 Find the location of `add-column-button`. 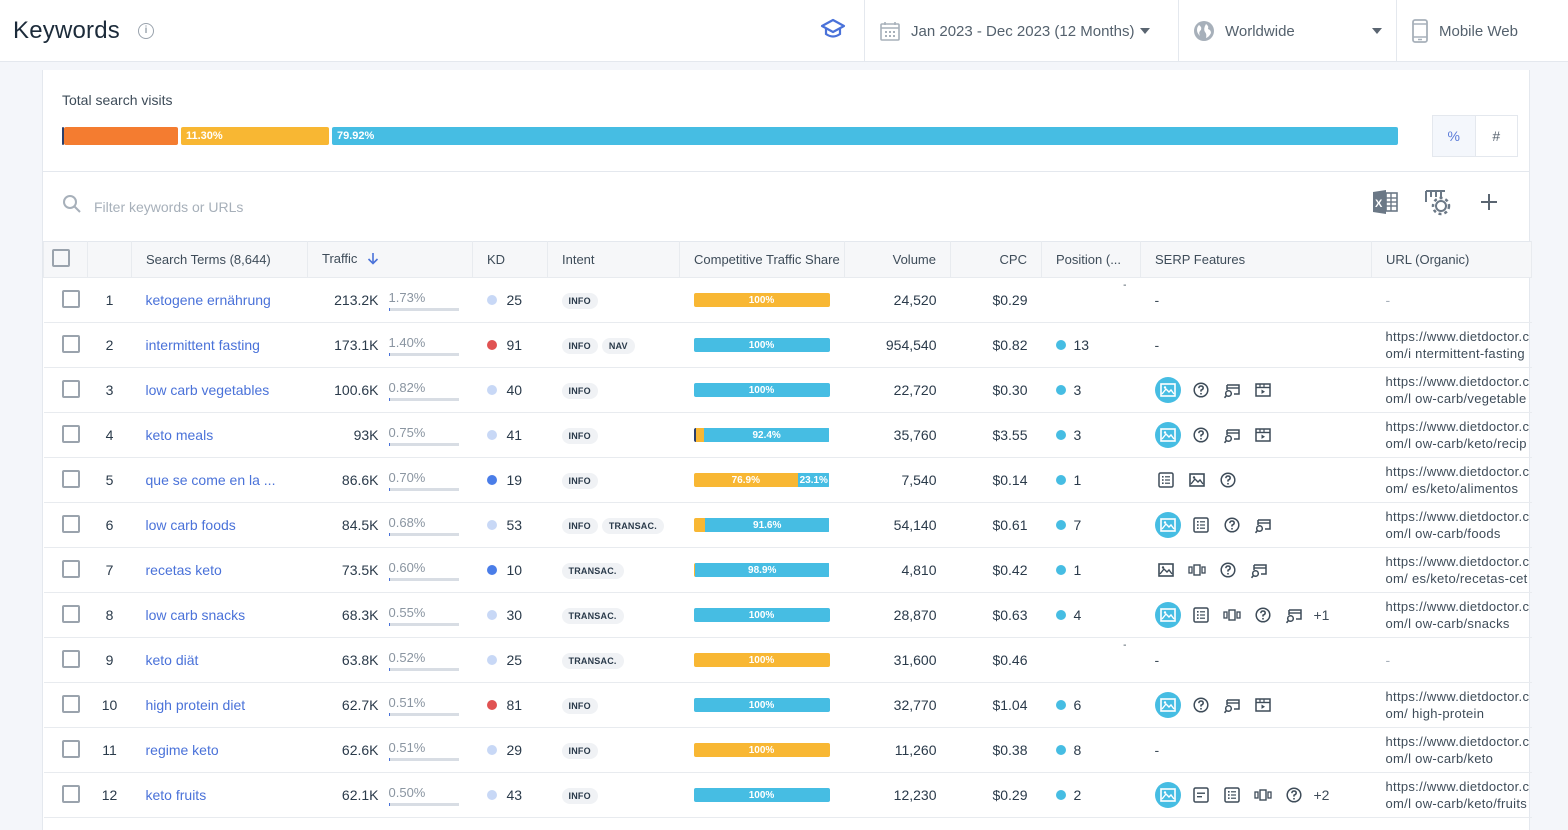

add-column-button is located at coordinates (1489, 204).